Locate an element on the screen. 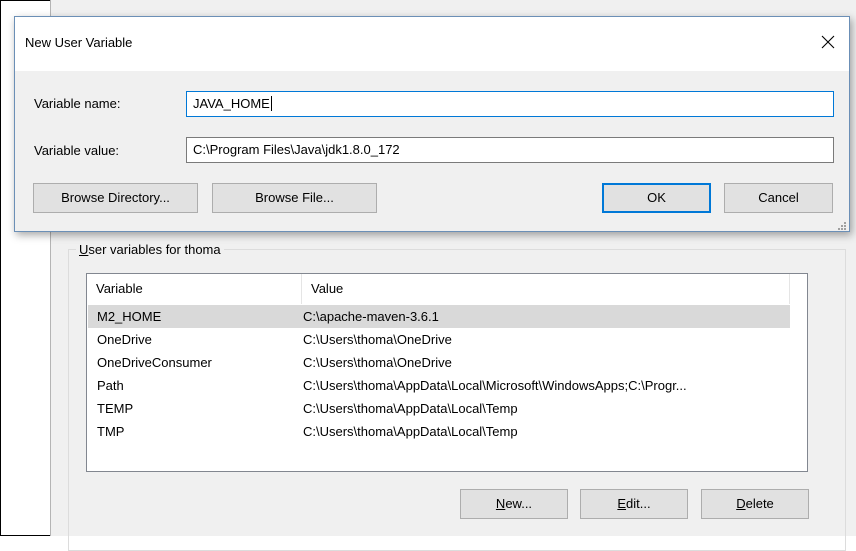 This screenshot has height=551, width=856. variable-name-label: Variable name: is located at coordinates (77, 103).